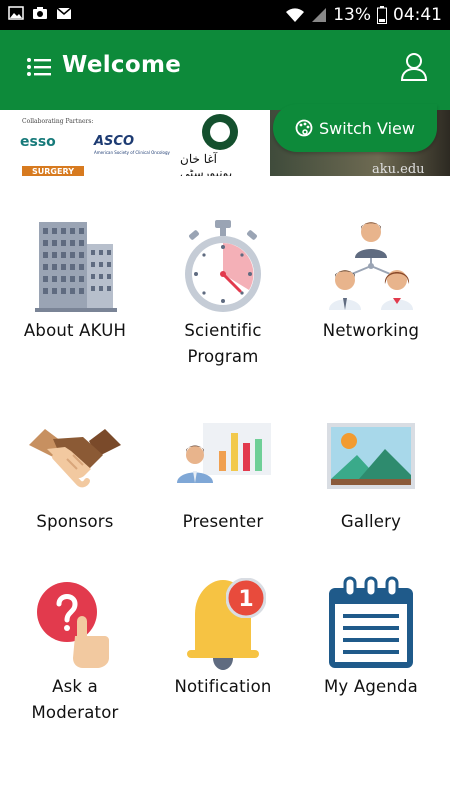 This screenshot has width=450, height=800. Describe the element at coordinates (371, 456) in the screenshot. I see `picture-icon` at that location.